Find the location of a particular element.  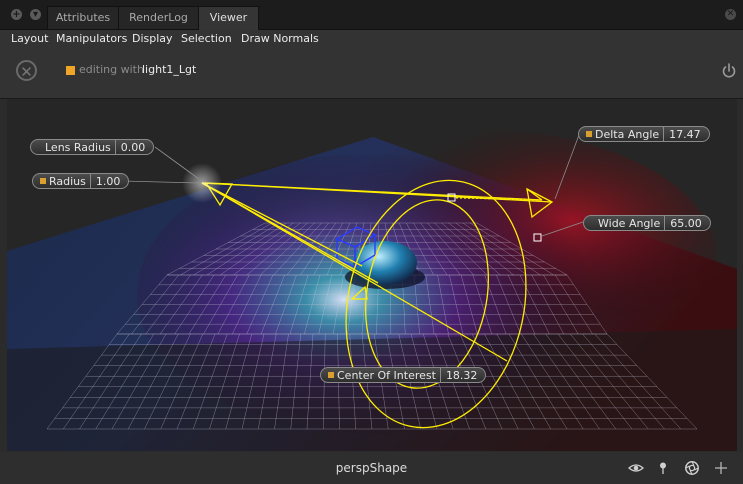

center-of-interest-field: Center Of Interest 18.32 is located at coordinates (403, 375).